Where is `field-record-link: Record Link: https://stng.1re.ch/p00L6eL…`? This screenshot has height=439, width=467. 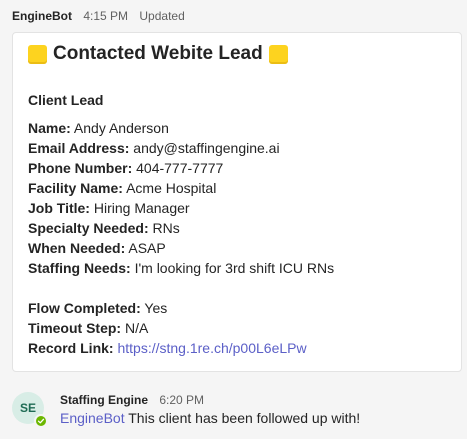 field-record-link: Record Link: https://stng.1re.ch/p00L6eL… is located at coordinates (167, 348).